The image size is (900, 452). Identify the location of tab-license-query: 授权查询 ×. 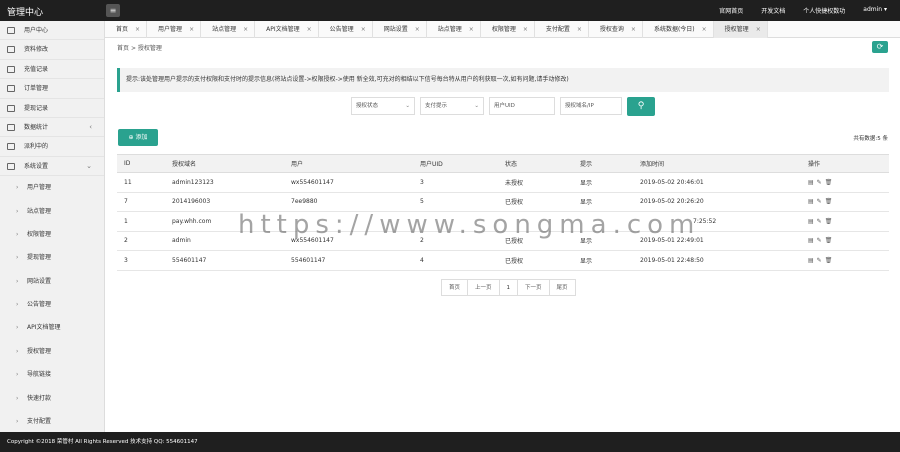
(616, 29).